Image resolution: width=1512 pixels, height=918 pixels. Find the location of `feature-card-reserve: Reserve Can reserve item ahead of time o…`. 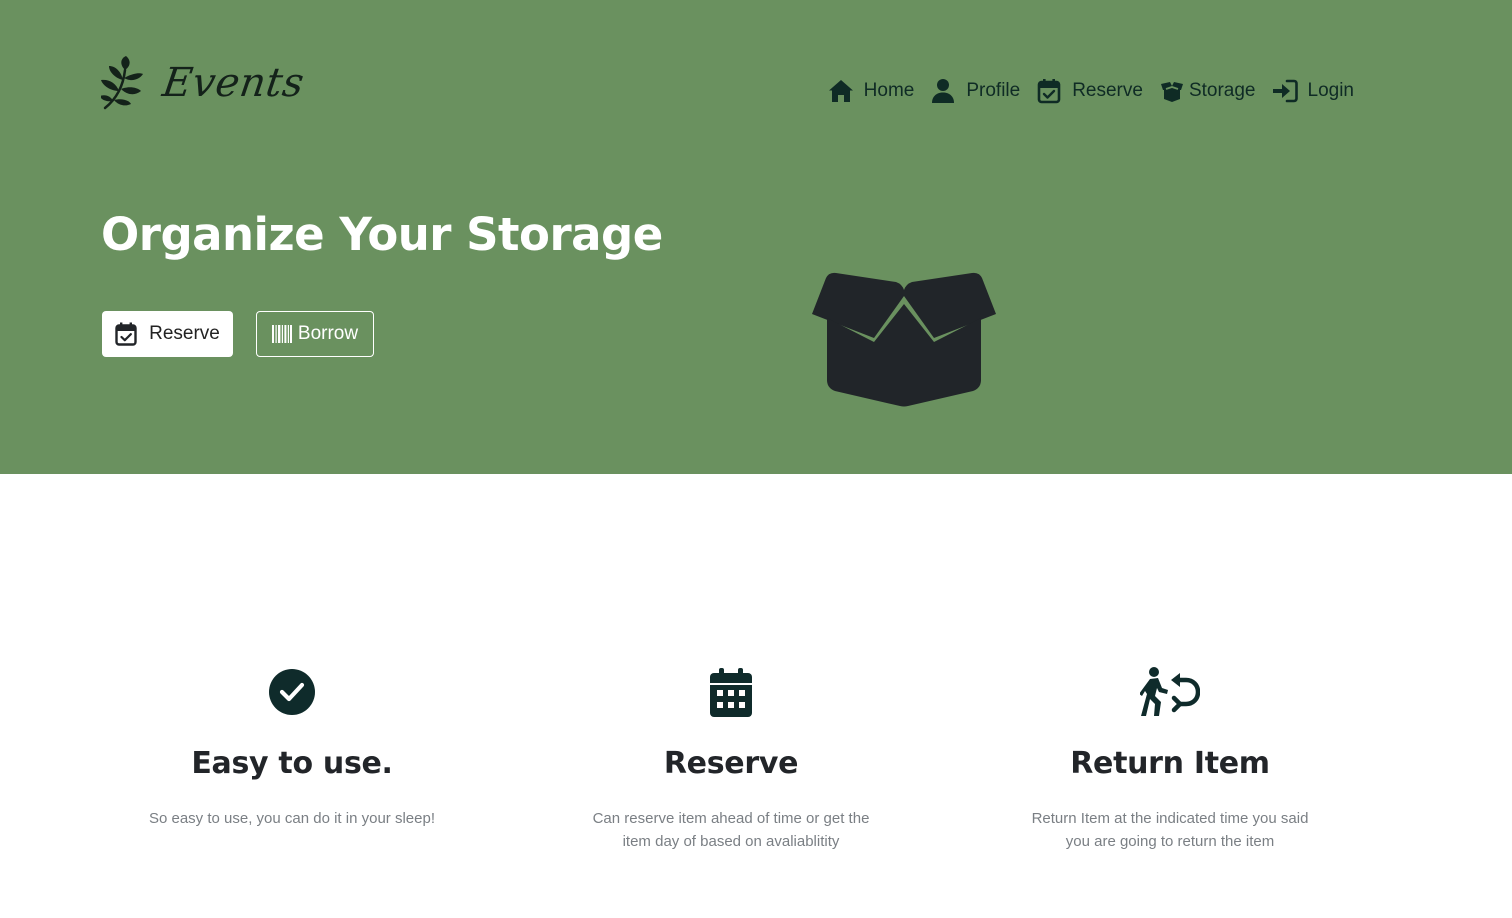

feature-card-reserve: Reserve Can reserve item ahead of time o… is located at coordinates (731, 758).